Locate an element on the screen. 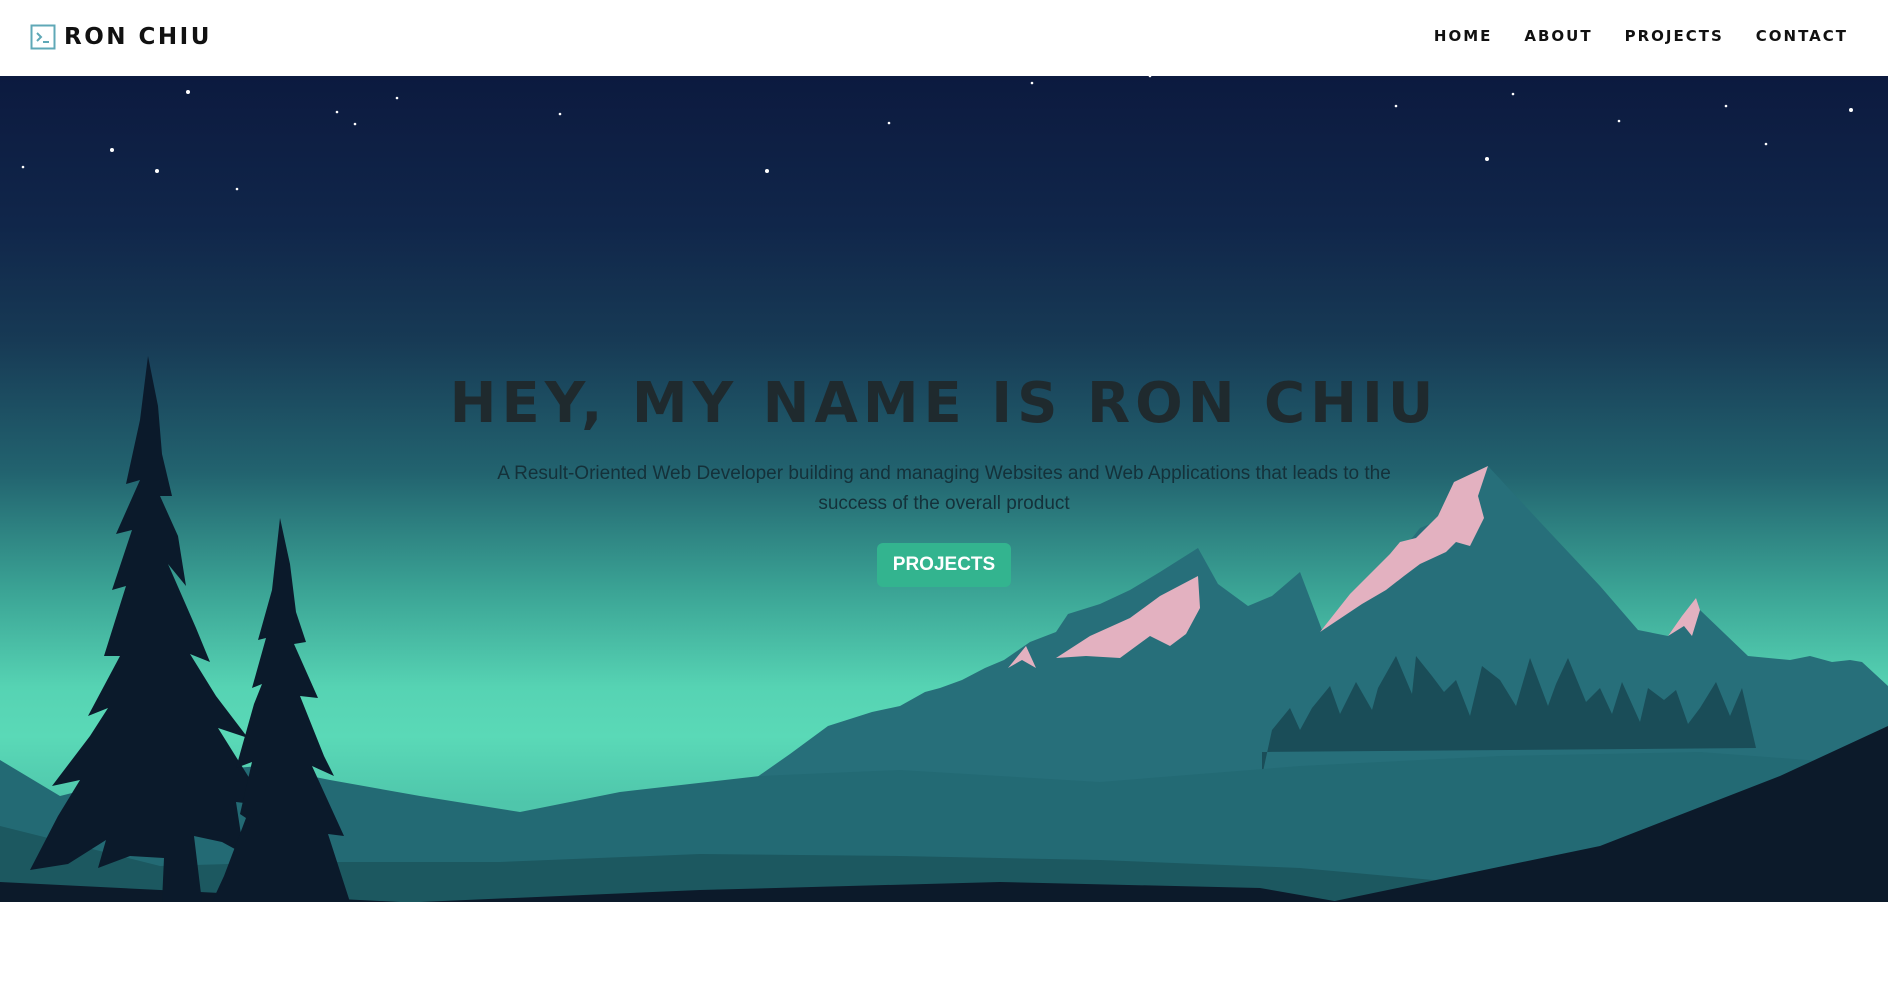  main-nav: HOME ABOUT PROJECTS CONTACT is located at coordinates (1625, 36).